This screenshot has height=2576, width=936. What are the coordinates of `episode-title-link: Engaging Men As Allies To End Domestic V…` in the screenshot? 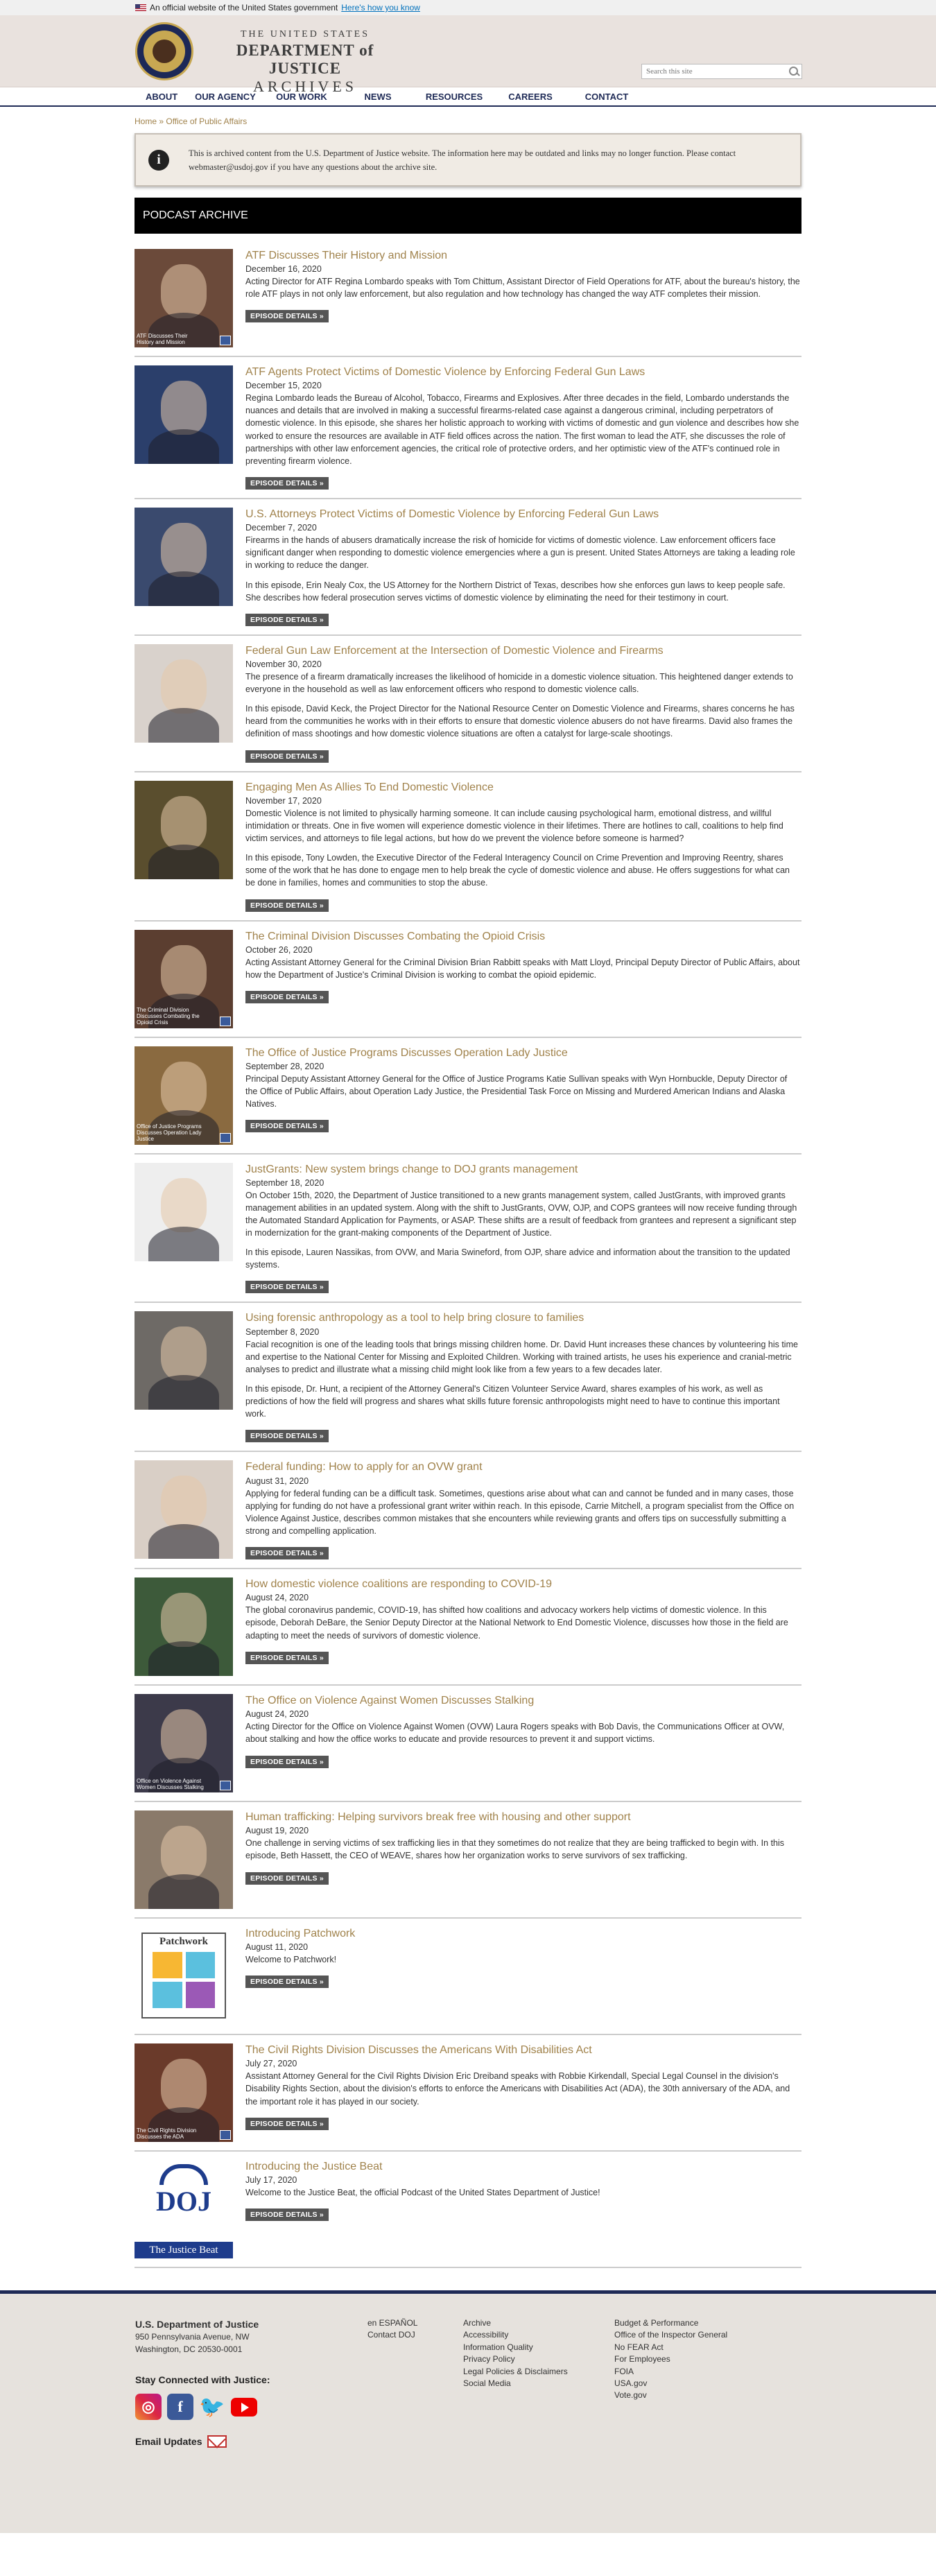 It's located at (523, 787).